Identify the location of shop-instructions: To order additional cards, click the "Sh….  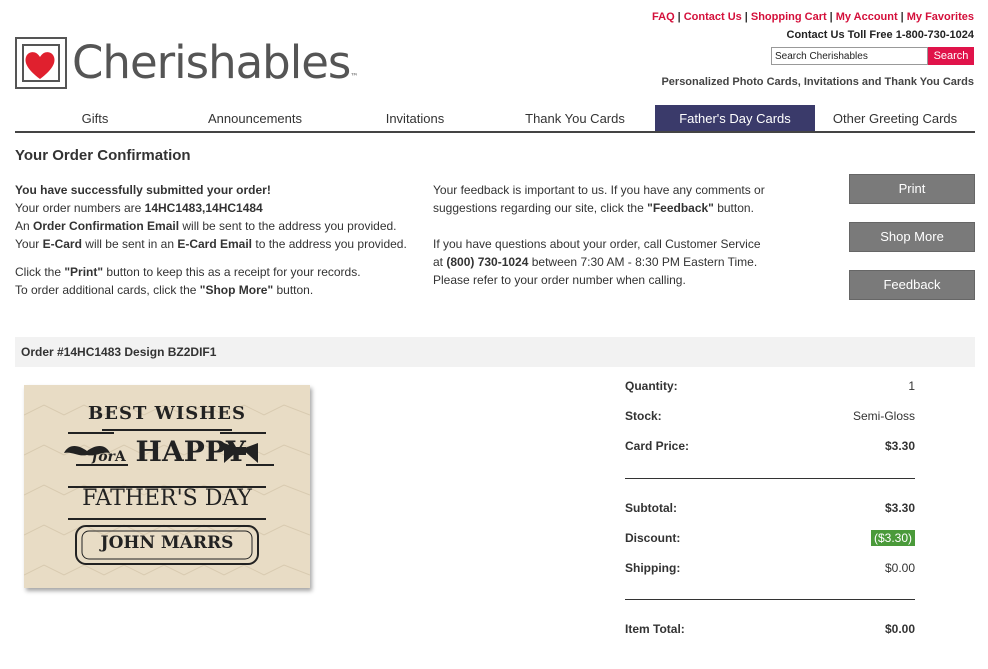
(164, 290).